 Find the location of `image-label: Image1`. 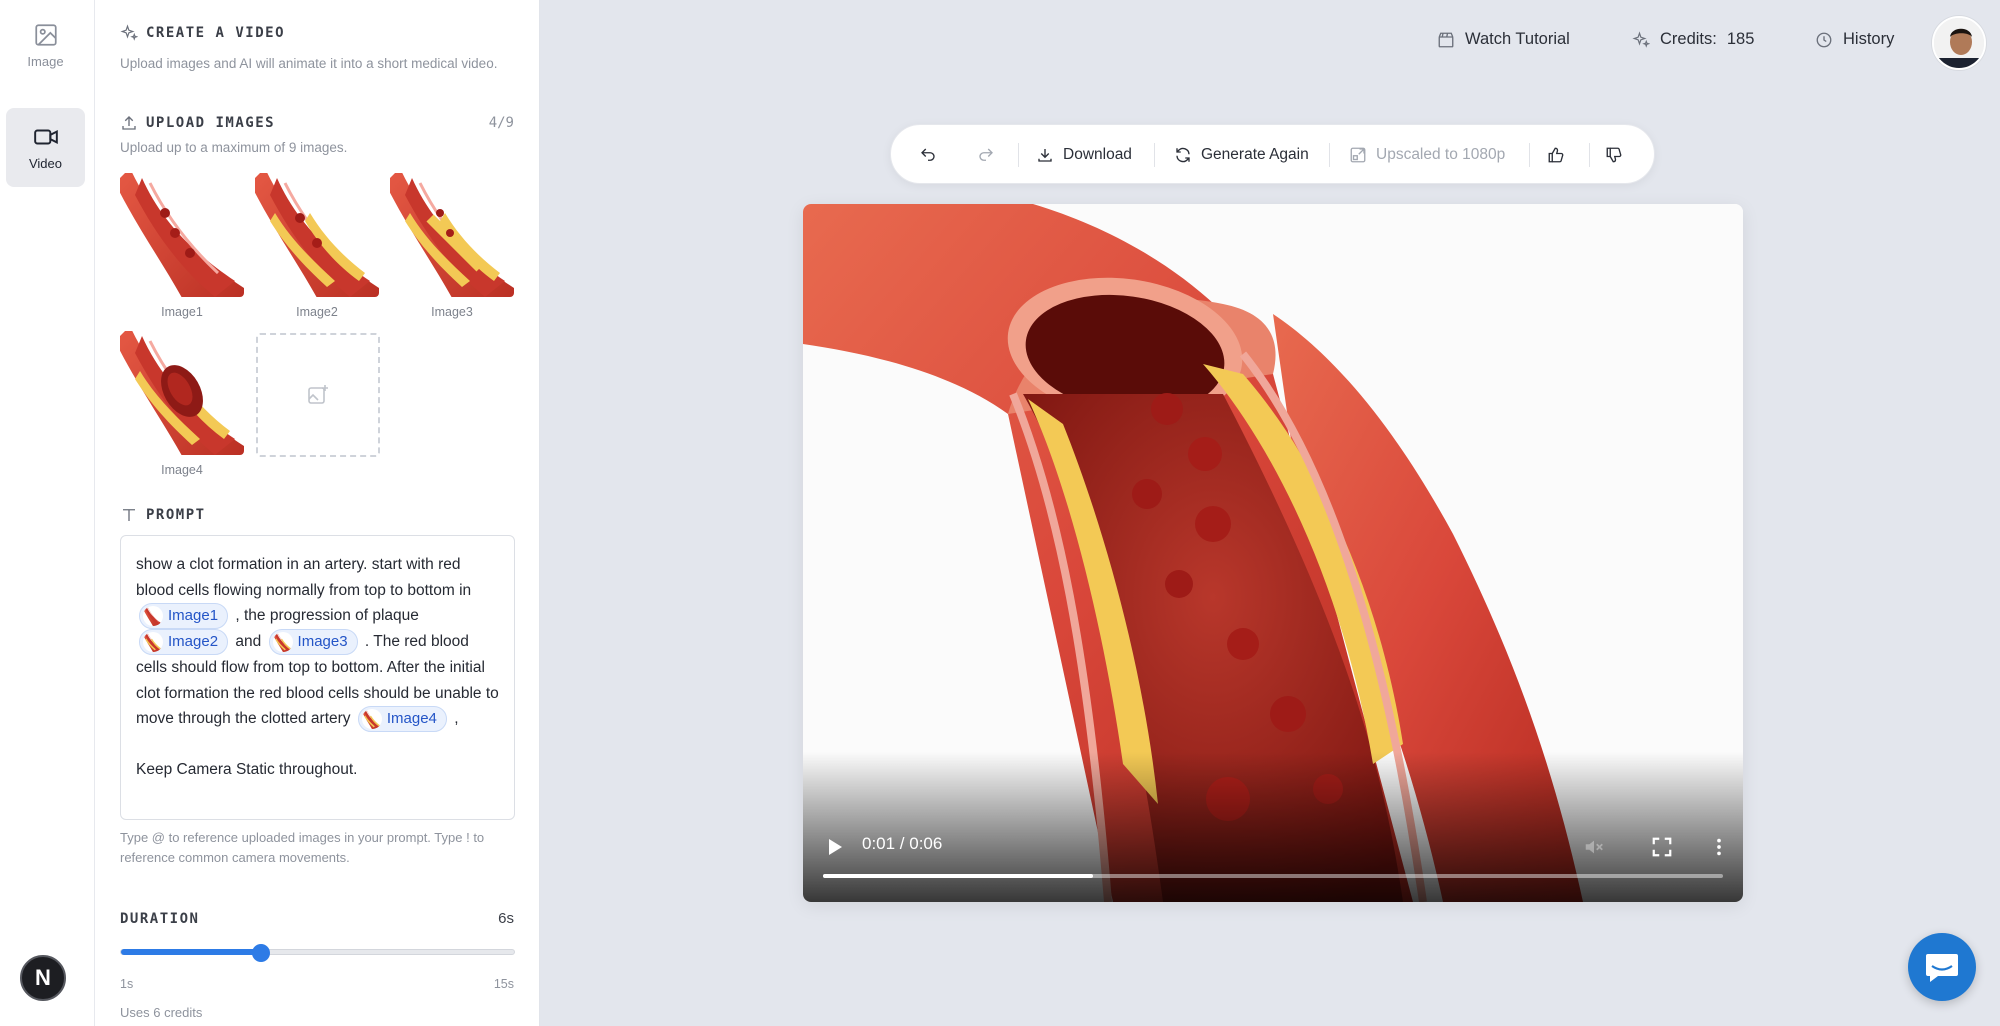

image-label: Image1 is located at coordinates (182, 312).